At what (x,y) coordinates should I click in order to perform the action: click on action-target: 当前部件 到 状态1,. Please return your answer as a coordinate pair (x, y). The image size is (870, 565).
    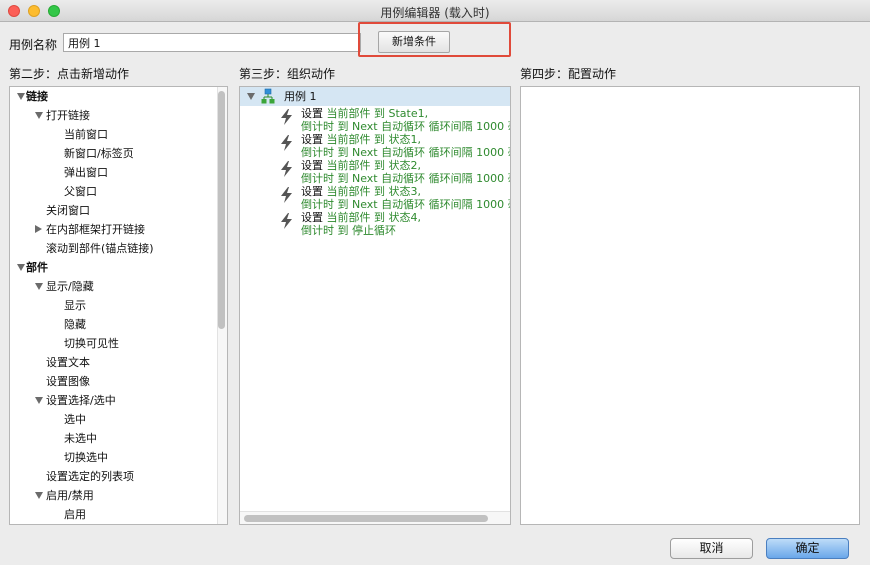
    Looking at the image, I should click on (374, 139).